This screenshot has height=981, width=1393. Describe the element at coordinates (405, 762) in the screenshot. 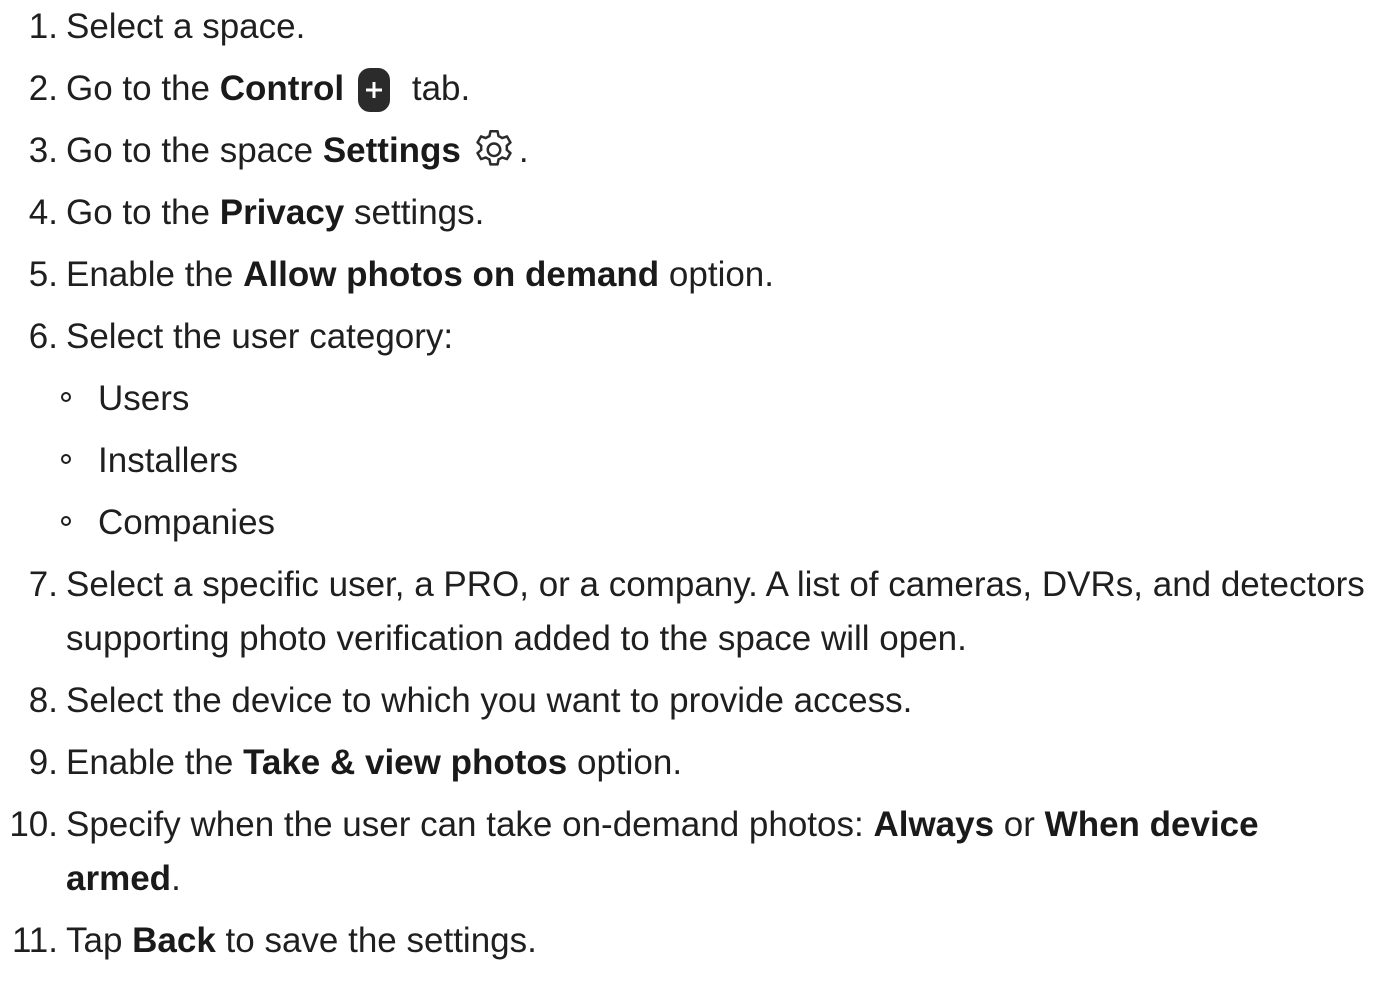

I see `take-view-photos-label: Take & view photos` at that location.